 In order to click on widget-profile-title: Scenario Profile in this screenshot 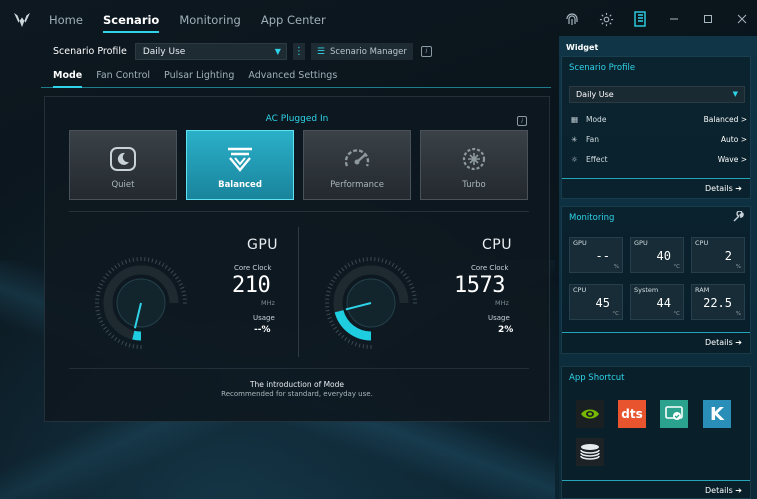, I will do `click(602, 68)`.